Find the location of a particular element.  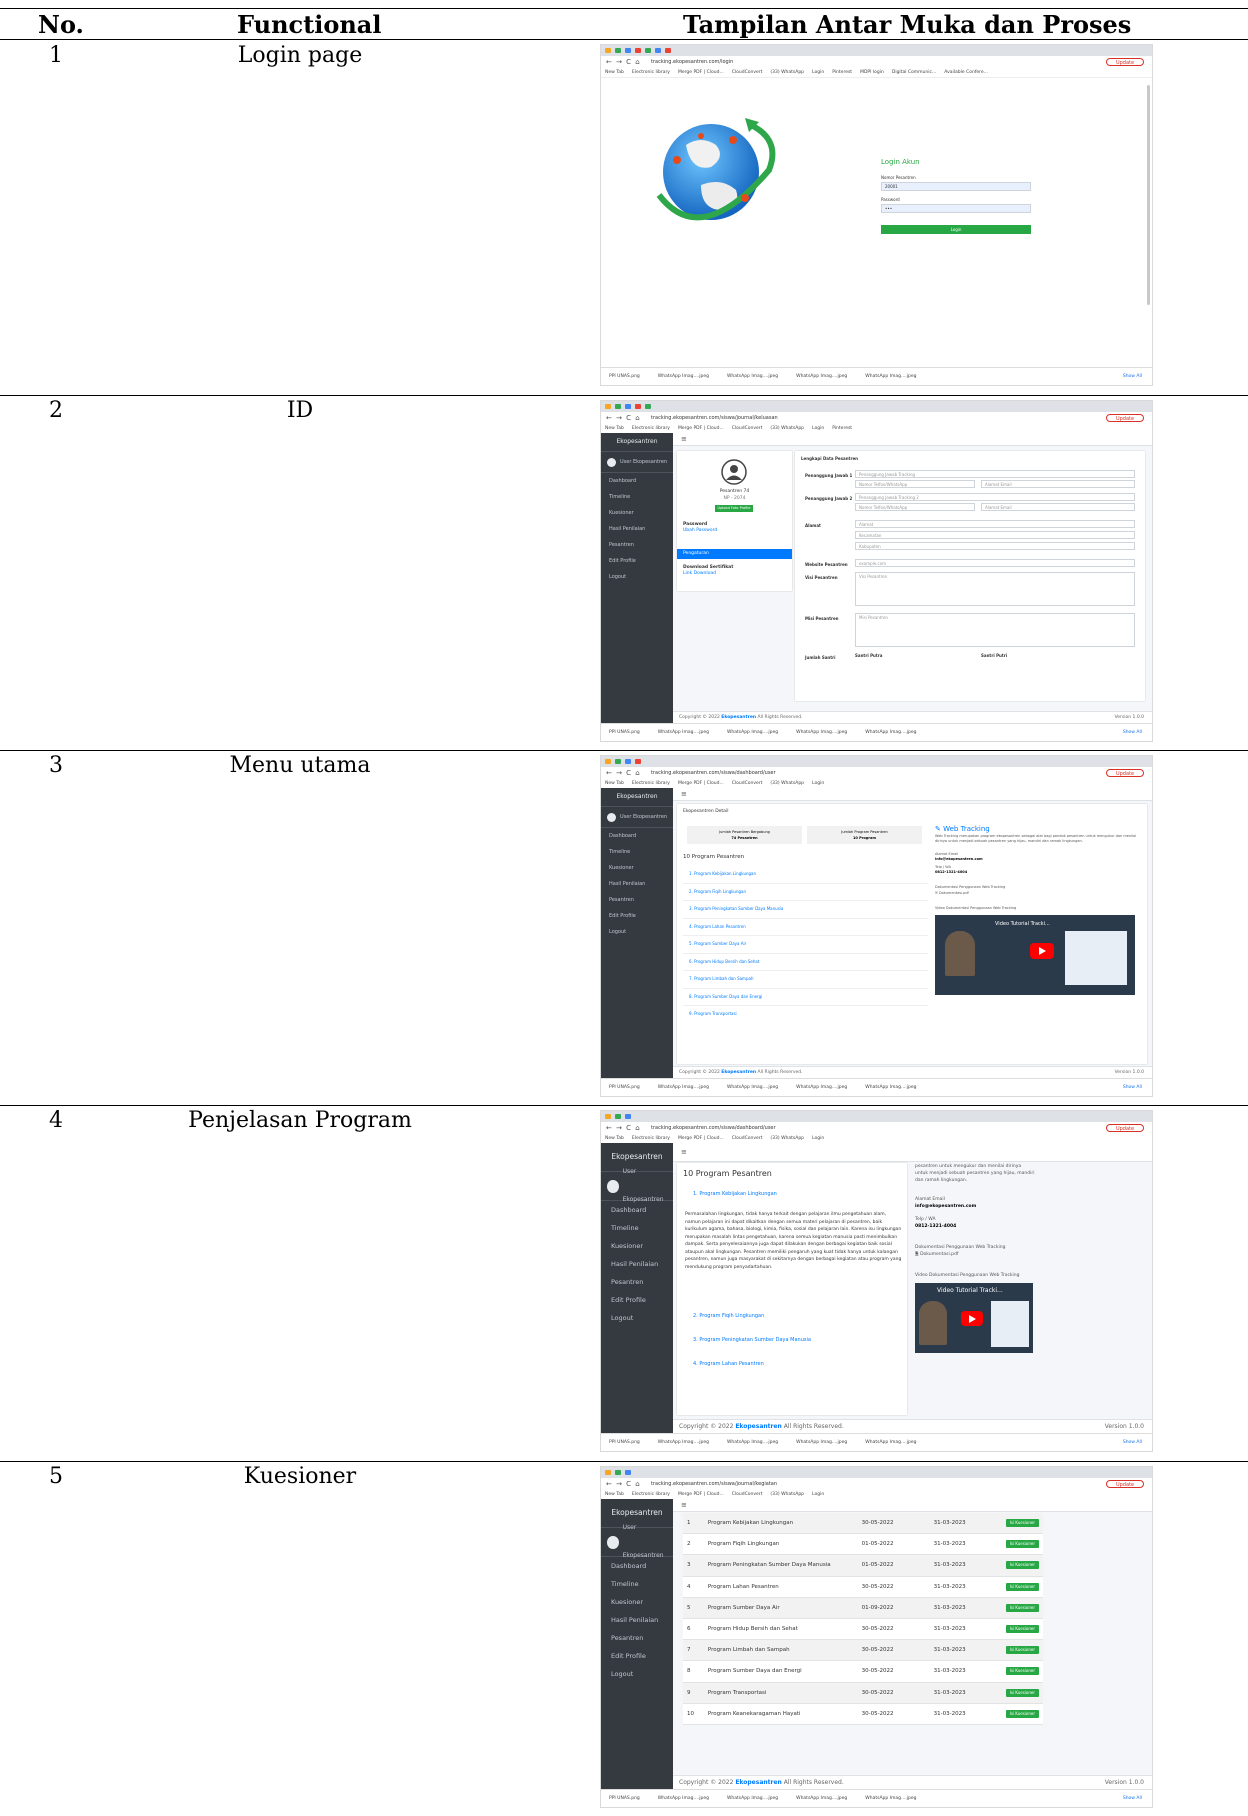

login-button: Login is located at coordinates (956, 229).